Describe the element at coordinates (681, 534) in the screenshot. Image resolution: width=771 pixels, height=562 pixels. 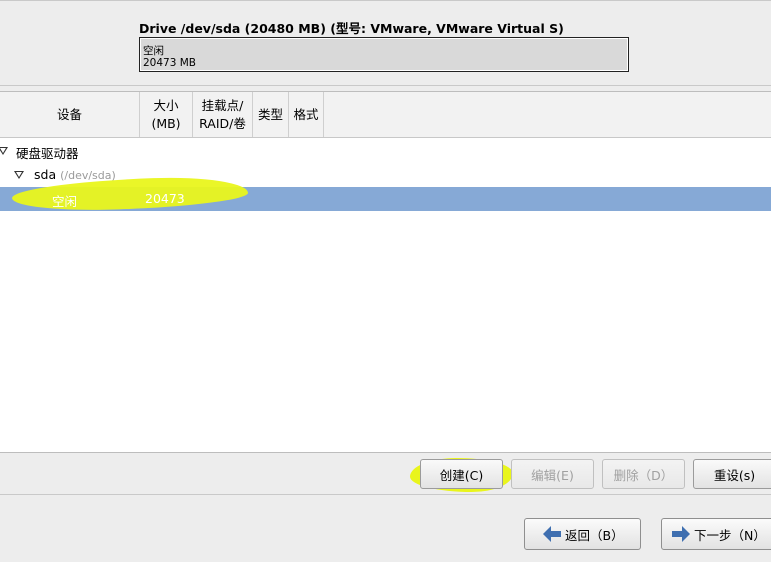
I see `arrow-right-icon` at that location.